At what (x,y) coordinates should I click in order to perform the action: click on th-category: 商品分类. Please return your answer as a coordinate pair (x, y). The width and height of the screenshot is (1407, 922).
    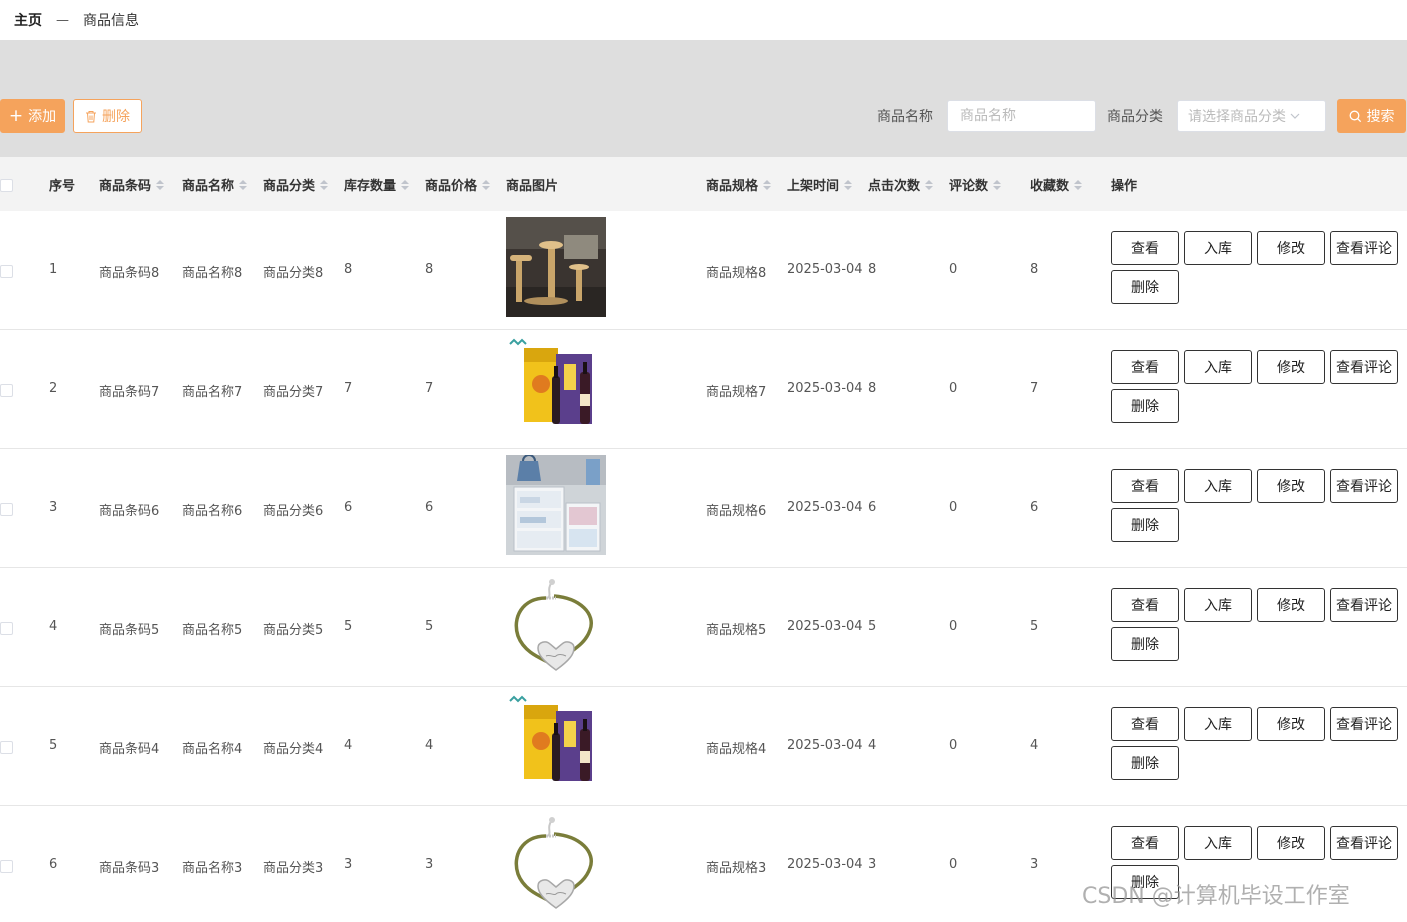
    Looking at the image, I should click on (296, 184).